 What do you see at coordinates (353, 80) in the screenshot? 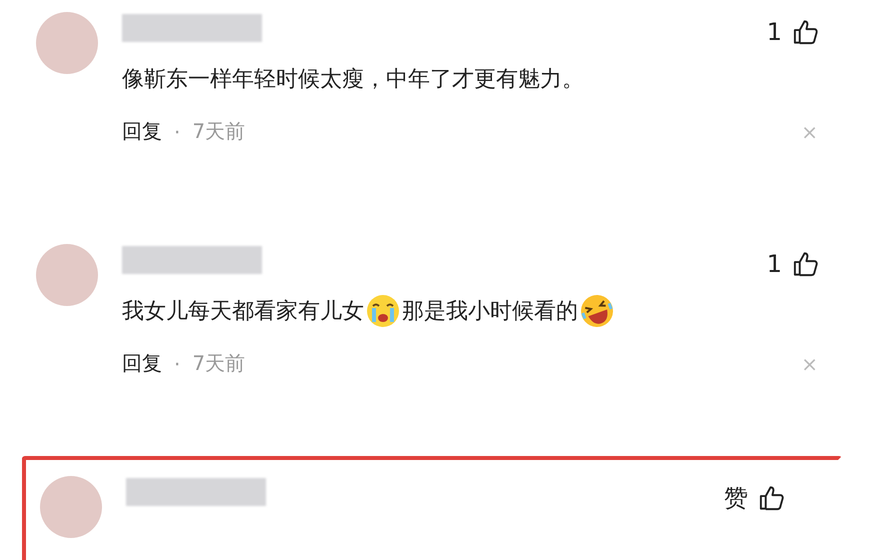
I see `comment-text: 像靳东一样年轻时候太瘦，中年了才更有魅力。` at bounding box center [353, 80].